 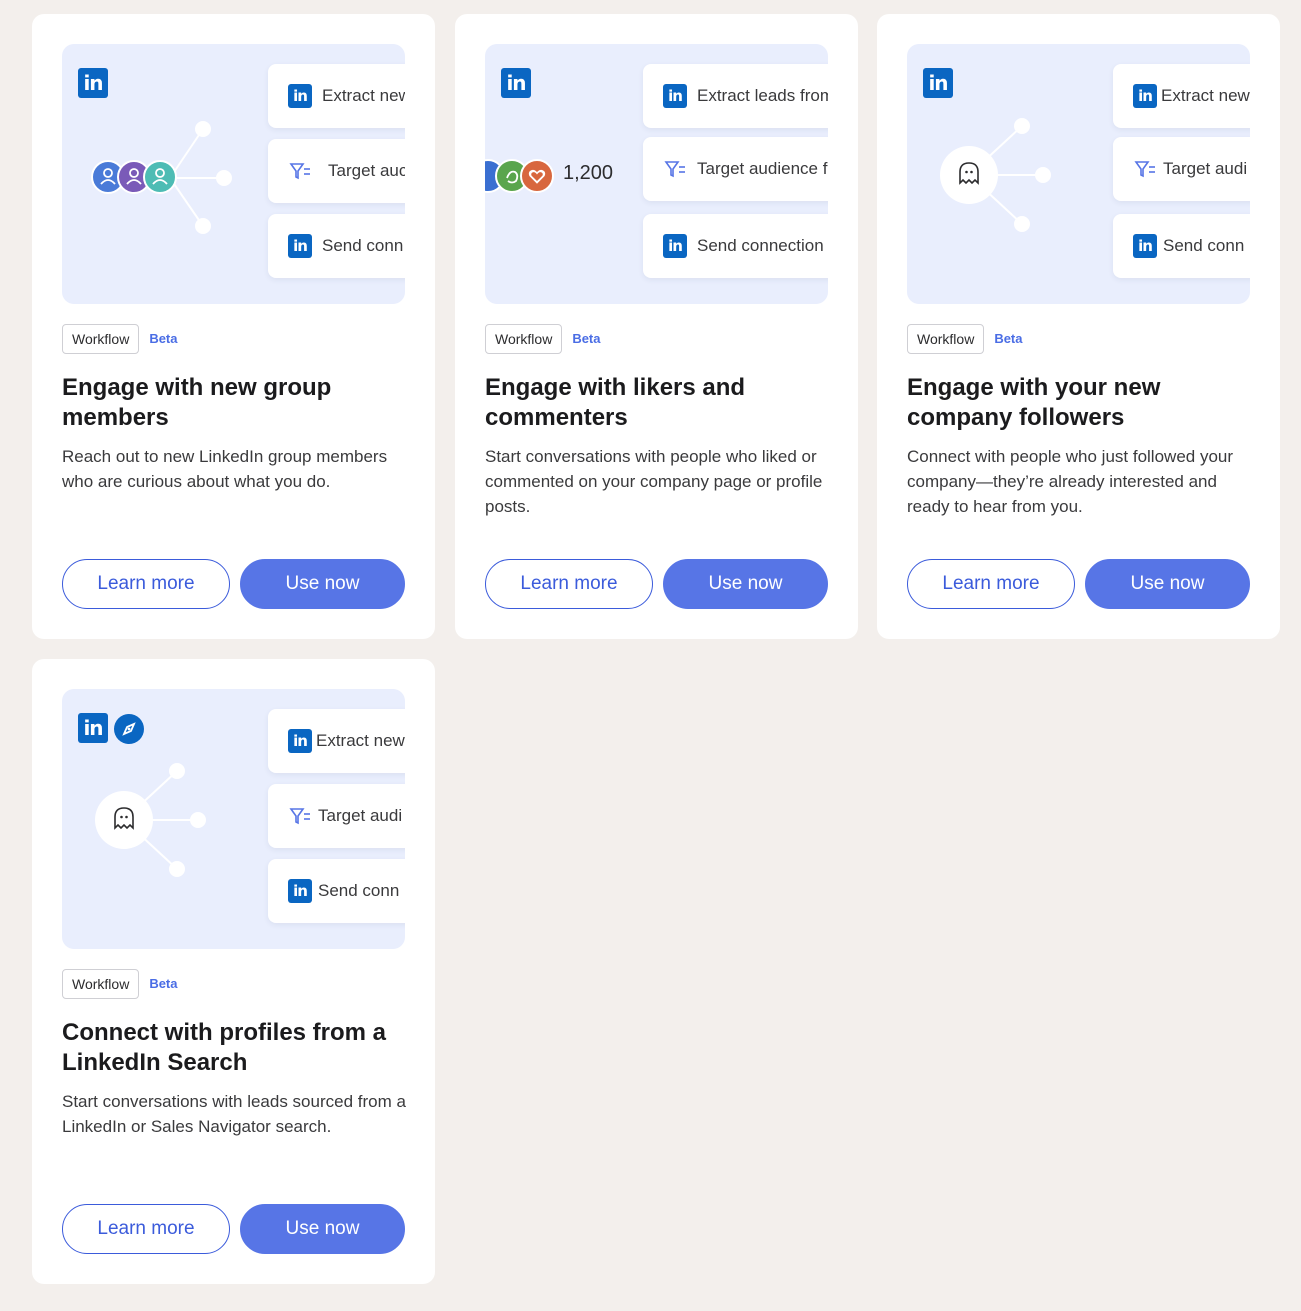 What do you see at coordinates (588, 173) in the screenshot?
I see `reaction-count: 1,200` at bounding box center [588, 173].